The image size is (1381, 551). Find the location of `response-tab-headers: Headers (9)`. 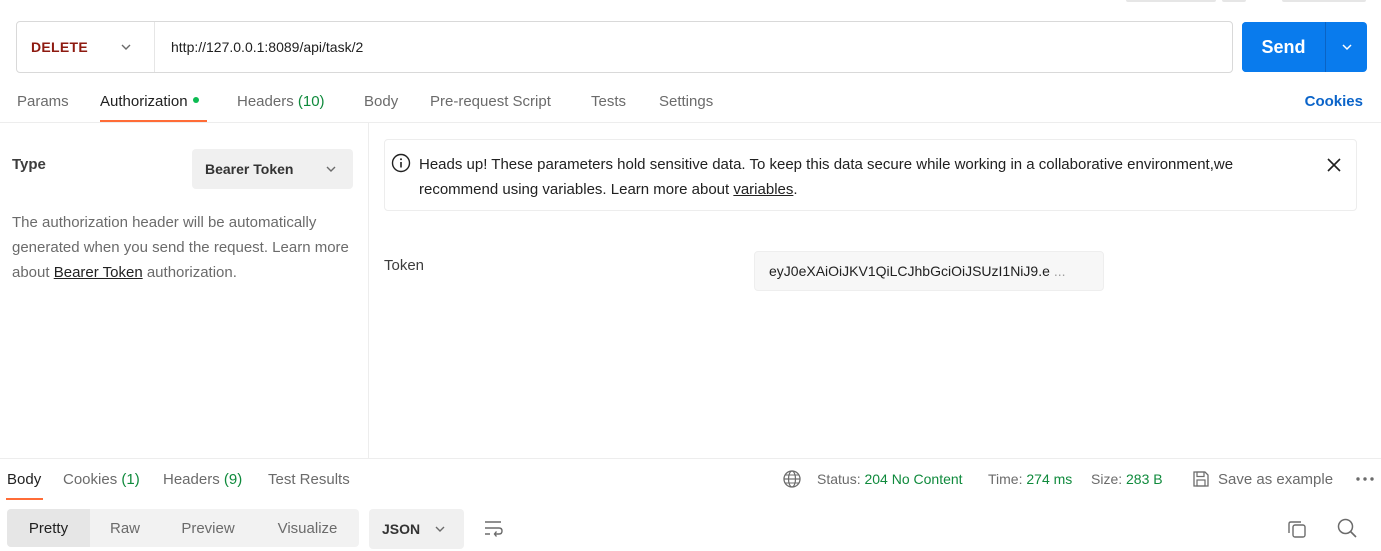

response-tab-headers: Headers (9) is located at coordinates (202, 479).